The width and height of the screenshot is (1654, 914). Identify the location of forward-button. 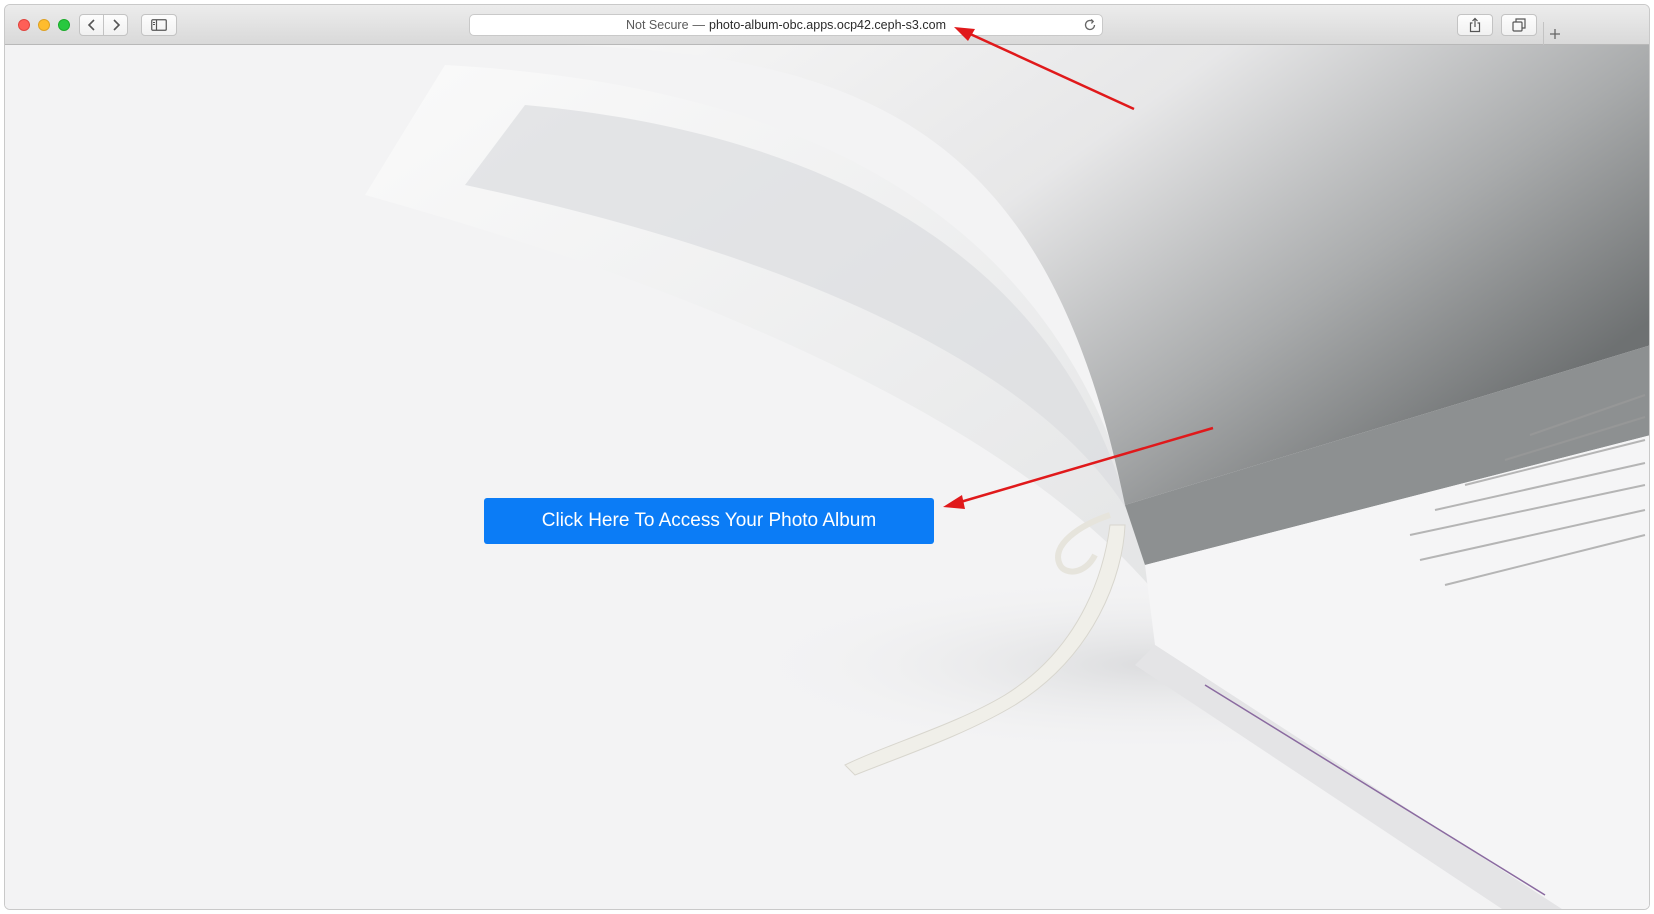
(115, 25).